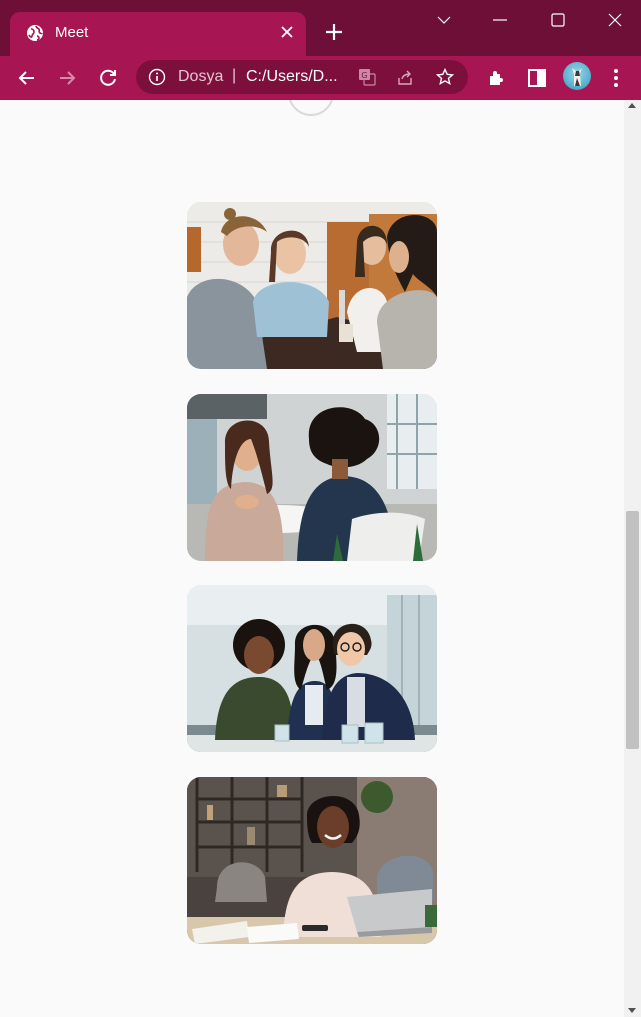 Image resolution: width=641 pixels, height=1017 pixels. Describe the element at coordinates (72, 32) in the screenshot. I see `tab-title: Meet` at that location.